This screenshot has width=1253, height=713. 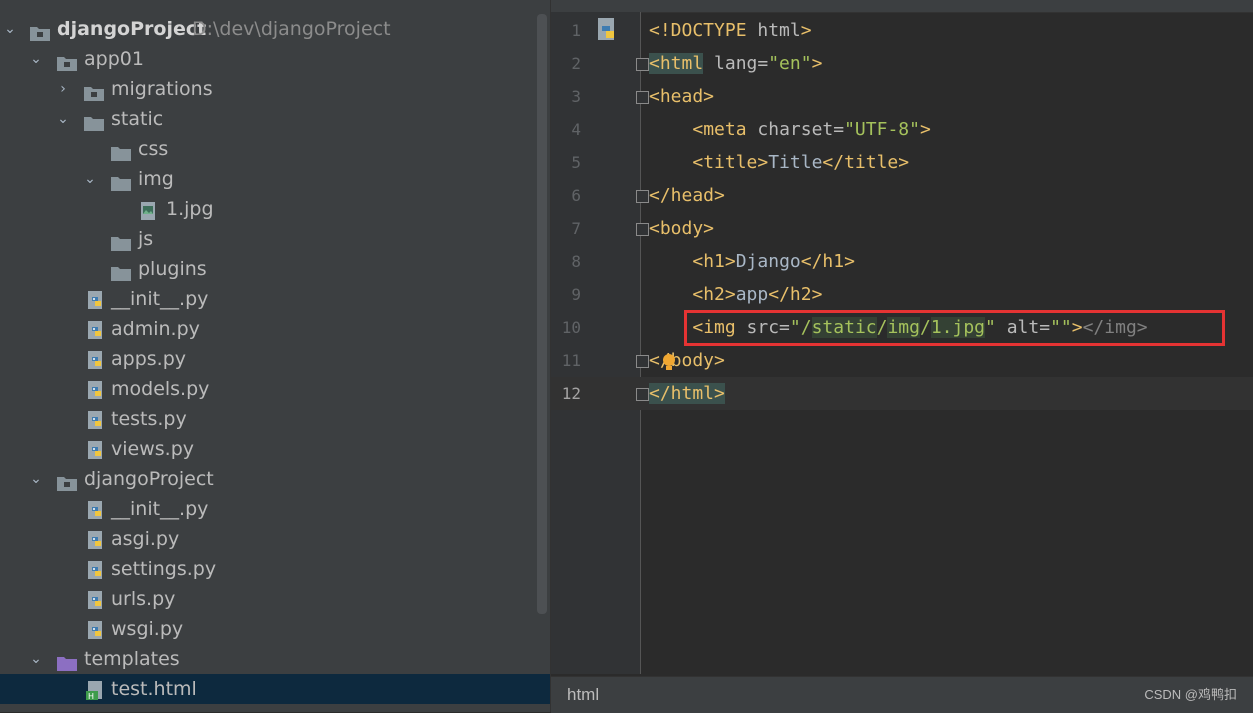 What do you see at coordinates (576, 96) in the screenshot?
I see `line-number: 3` at bounding box center [576, 96].